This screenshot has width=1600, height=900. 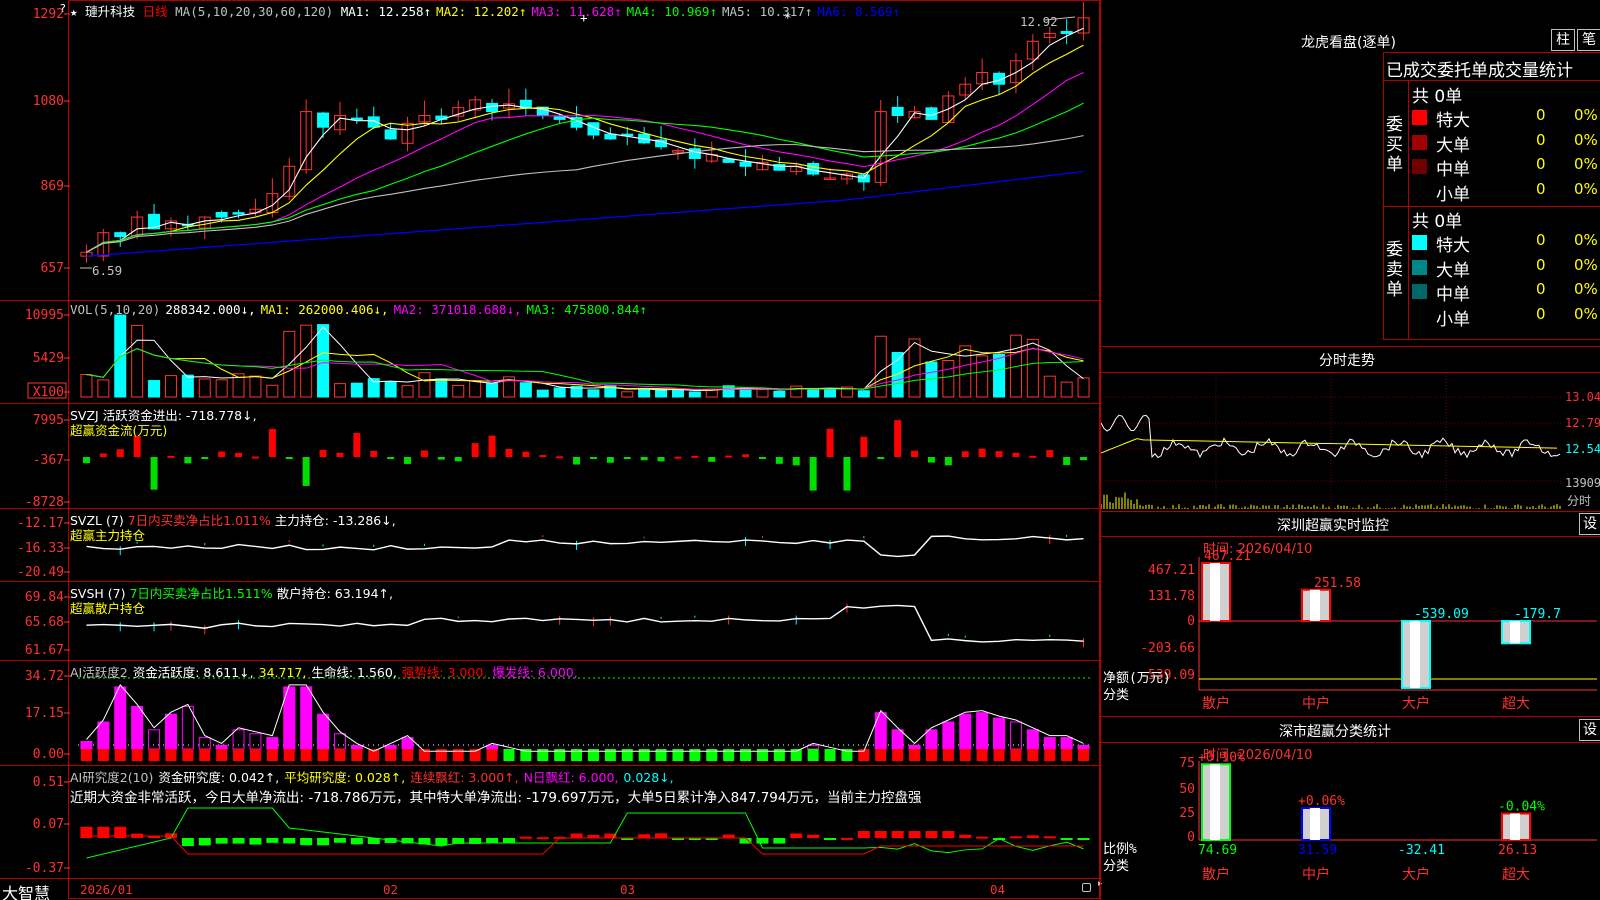 What do you see at coordinates (1516, 875) in the screenshot?
I see `classify-category: 超大` at bounding box center [1516, 875].